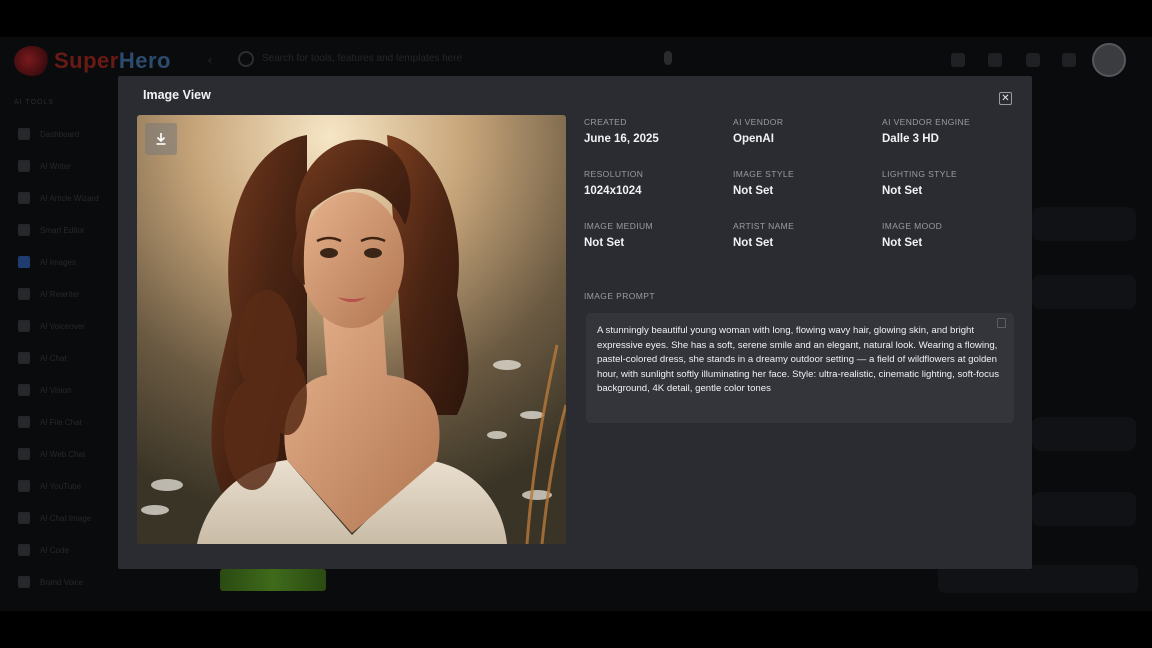 Image resolution: width=1152 pixels, height=648 pixels. Describe the element at coordinates (62, 582) in the screenshot. I see `sidebar-item-label: Brand Voice` at that location.